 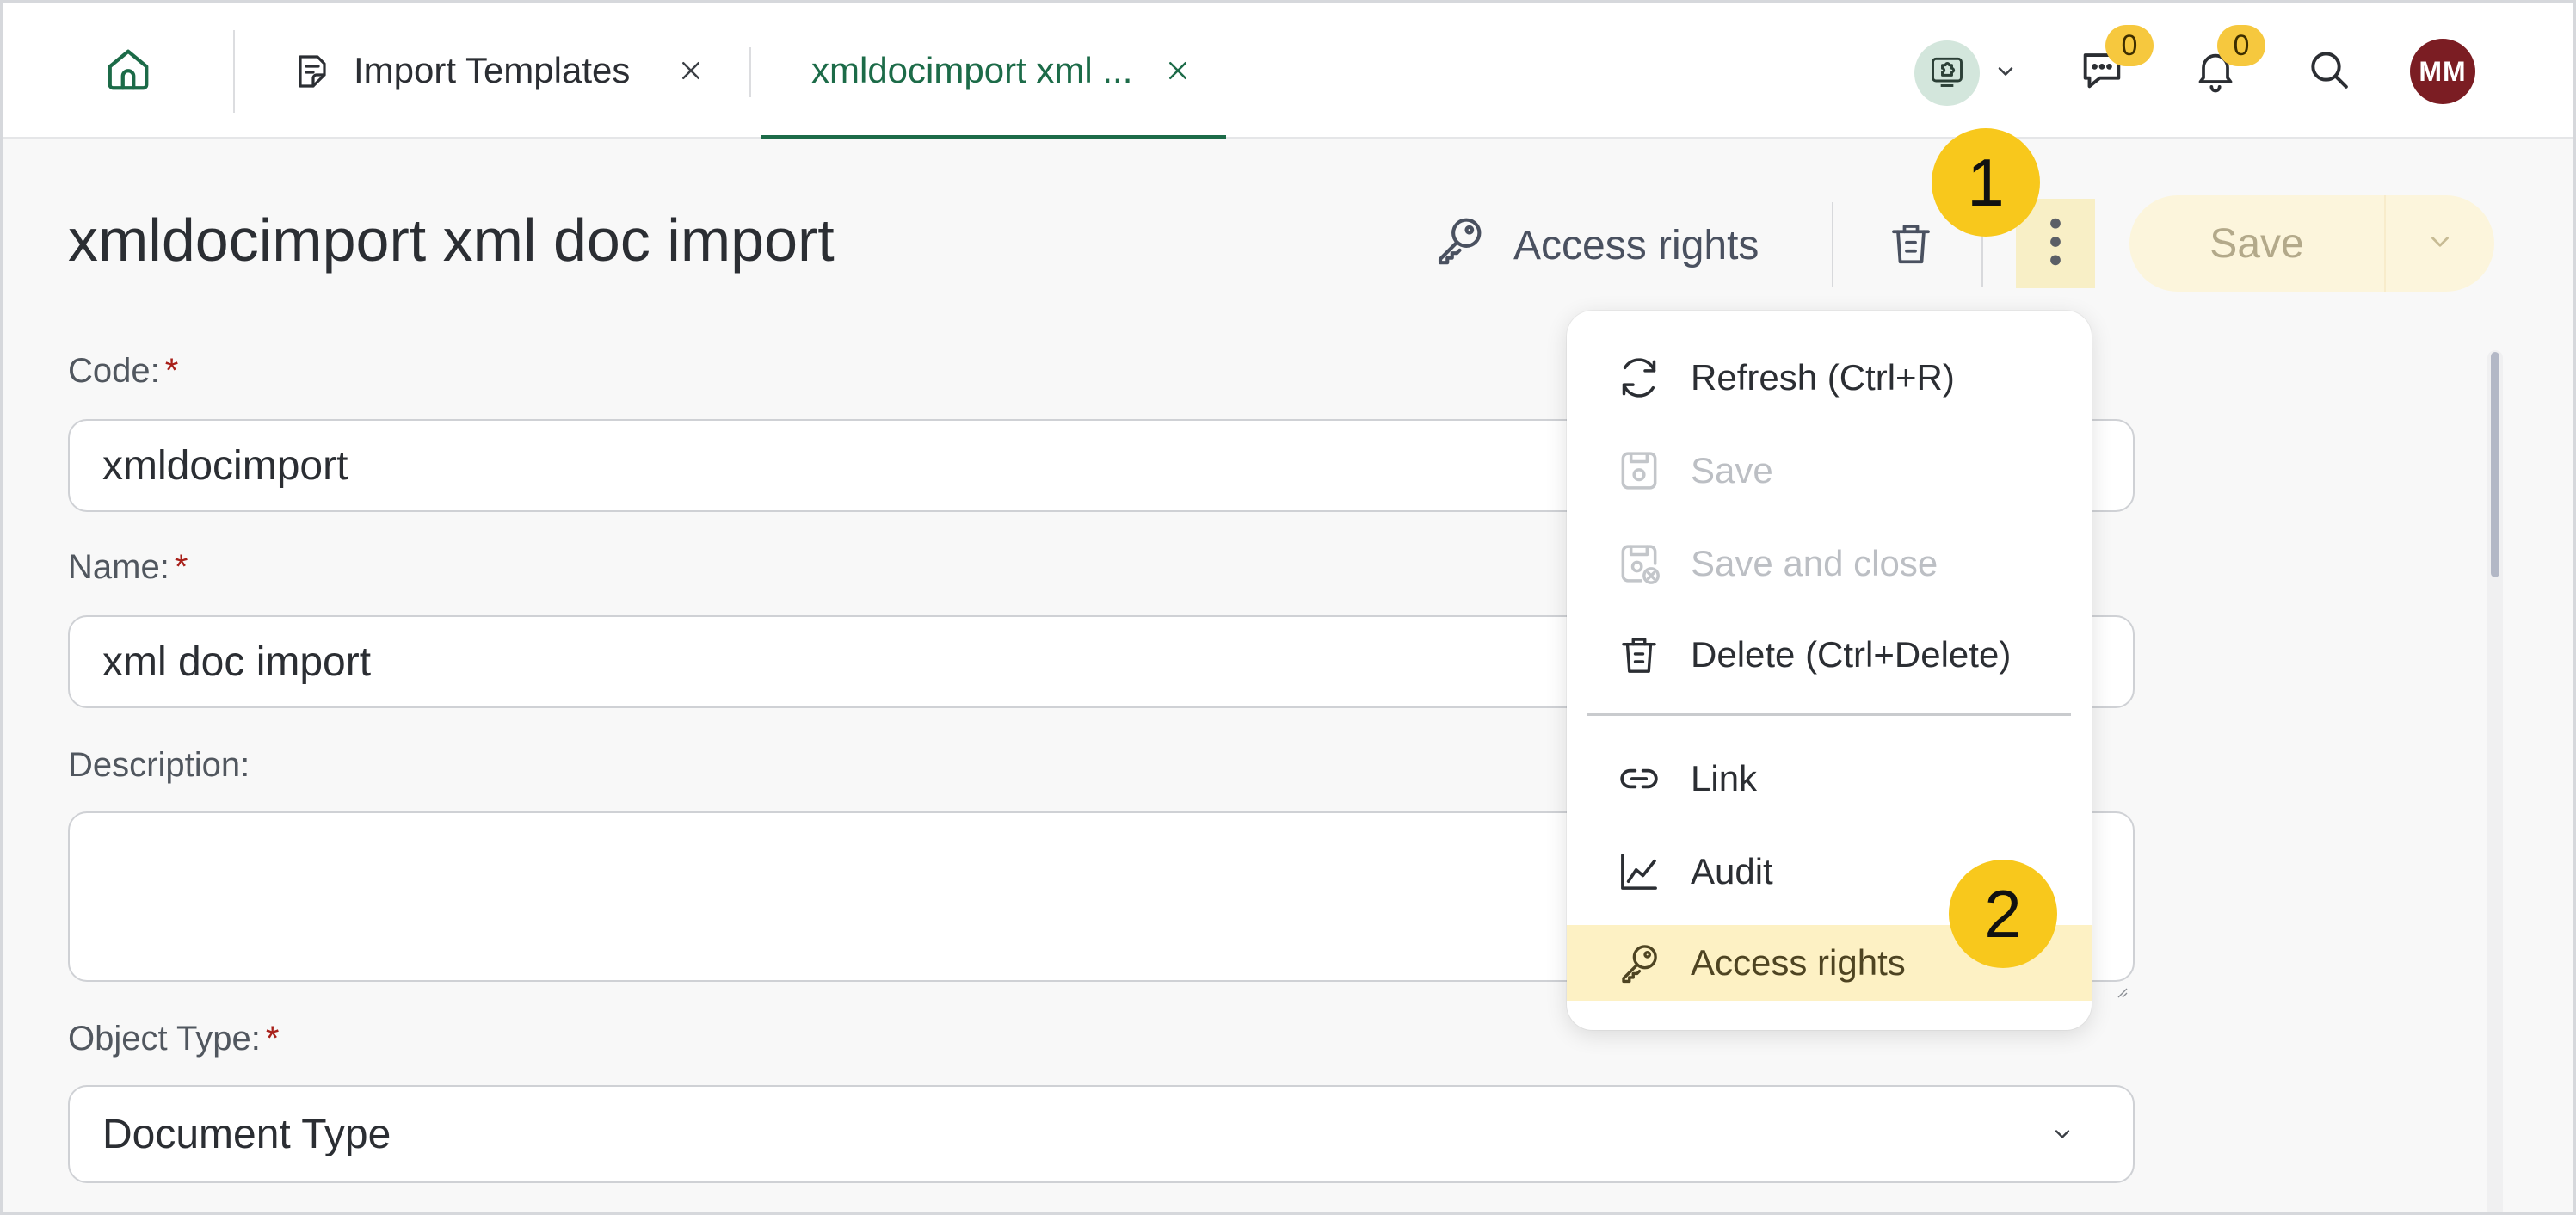 I want to click on save-icon, so click(x=1639, y=471).